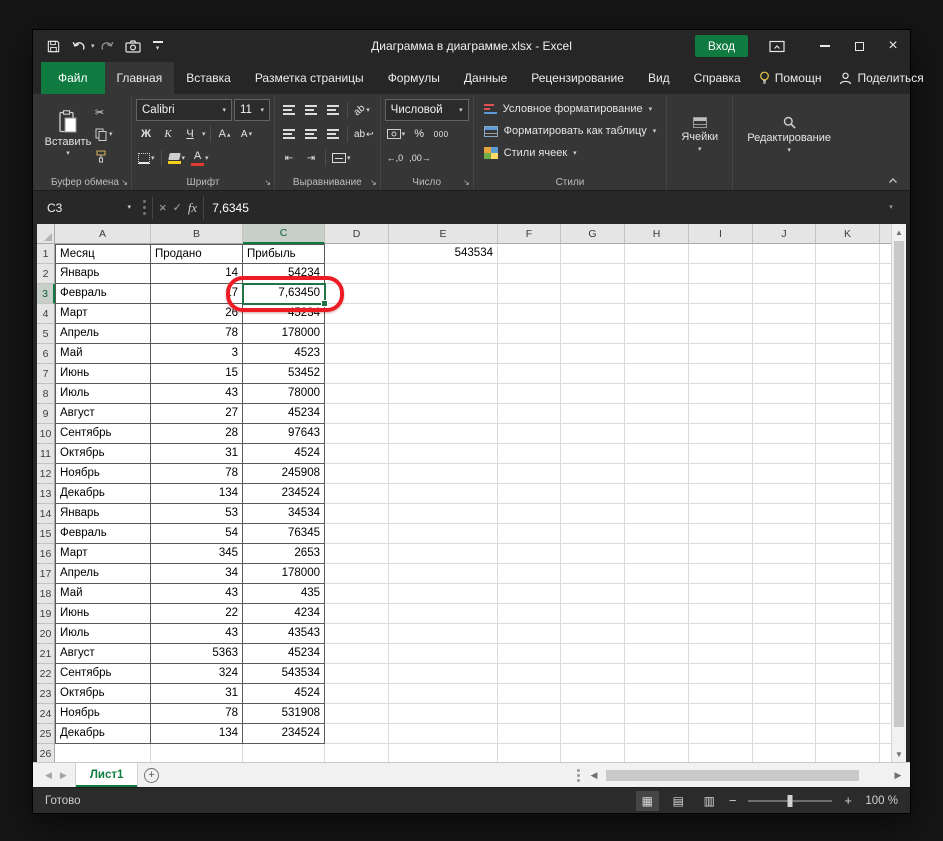 Image resolution: width=943 pixels, height=841 pixels. I want to click on alignment-dialog-launcher-icon: ↘, so click(373, 183).